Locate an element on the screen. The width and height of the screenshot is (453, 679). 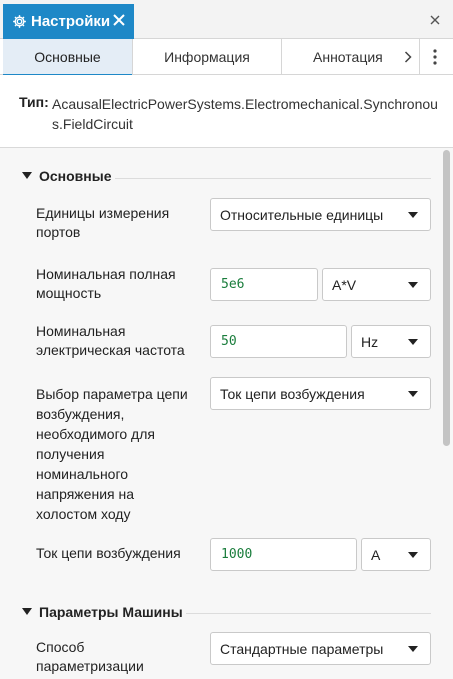
field-current-unit-select: A is located at coordinates (396, 554).